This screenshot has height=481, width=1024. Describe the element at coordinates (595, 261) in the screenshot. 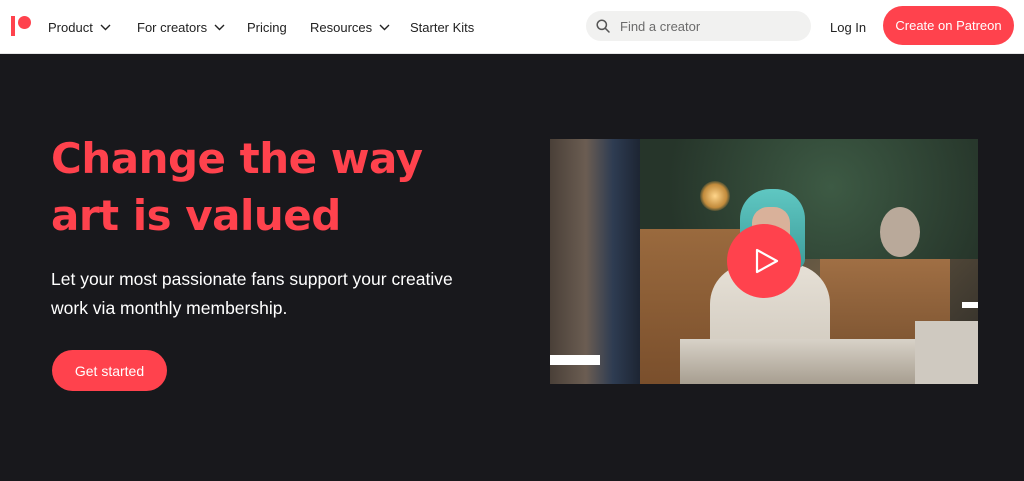

I see `video-scene-curtain` at that location.